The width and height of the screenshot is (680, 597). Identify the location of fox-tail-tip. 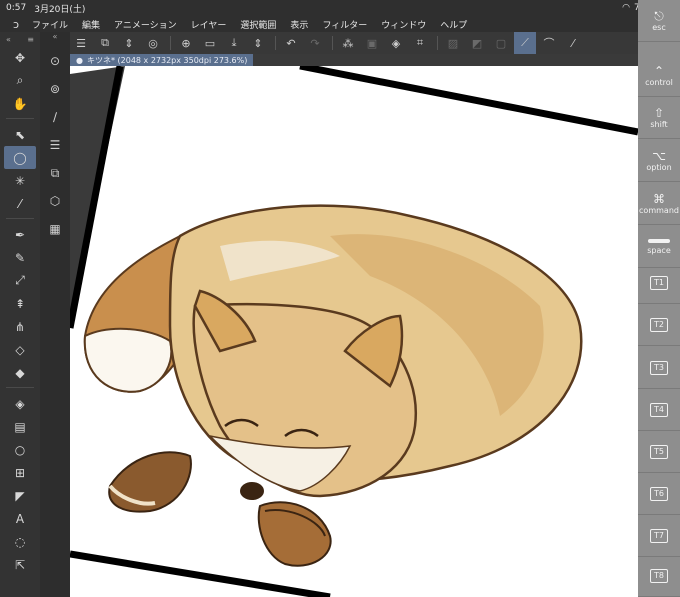
(128, 360).